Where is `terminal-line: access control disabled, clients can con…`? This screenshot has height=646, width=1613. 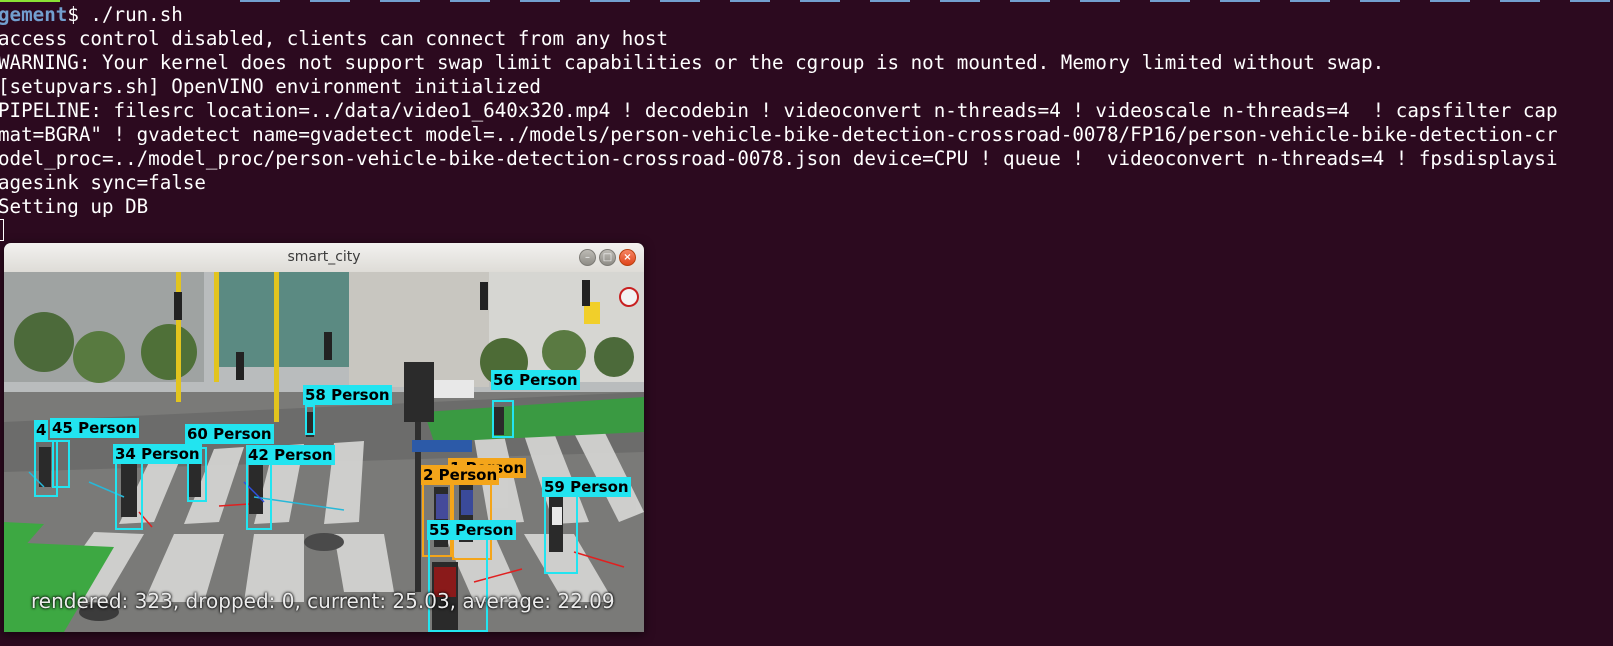
terminal-line: access control disabled, clients can con… is located at coordinates (334, 38).